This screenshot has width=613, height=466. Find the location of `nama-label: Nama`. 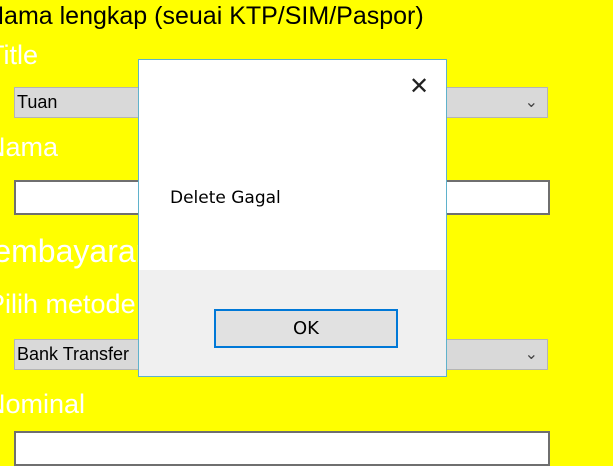

nama-label: Nama is located at coordinates (29, 147).